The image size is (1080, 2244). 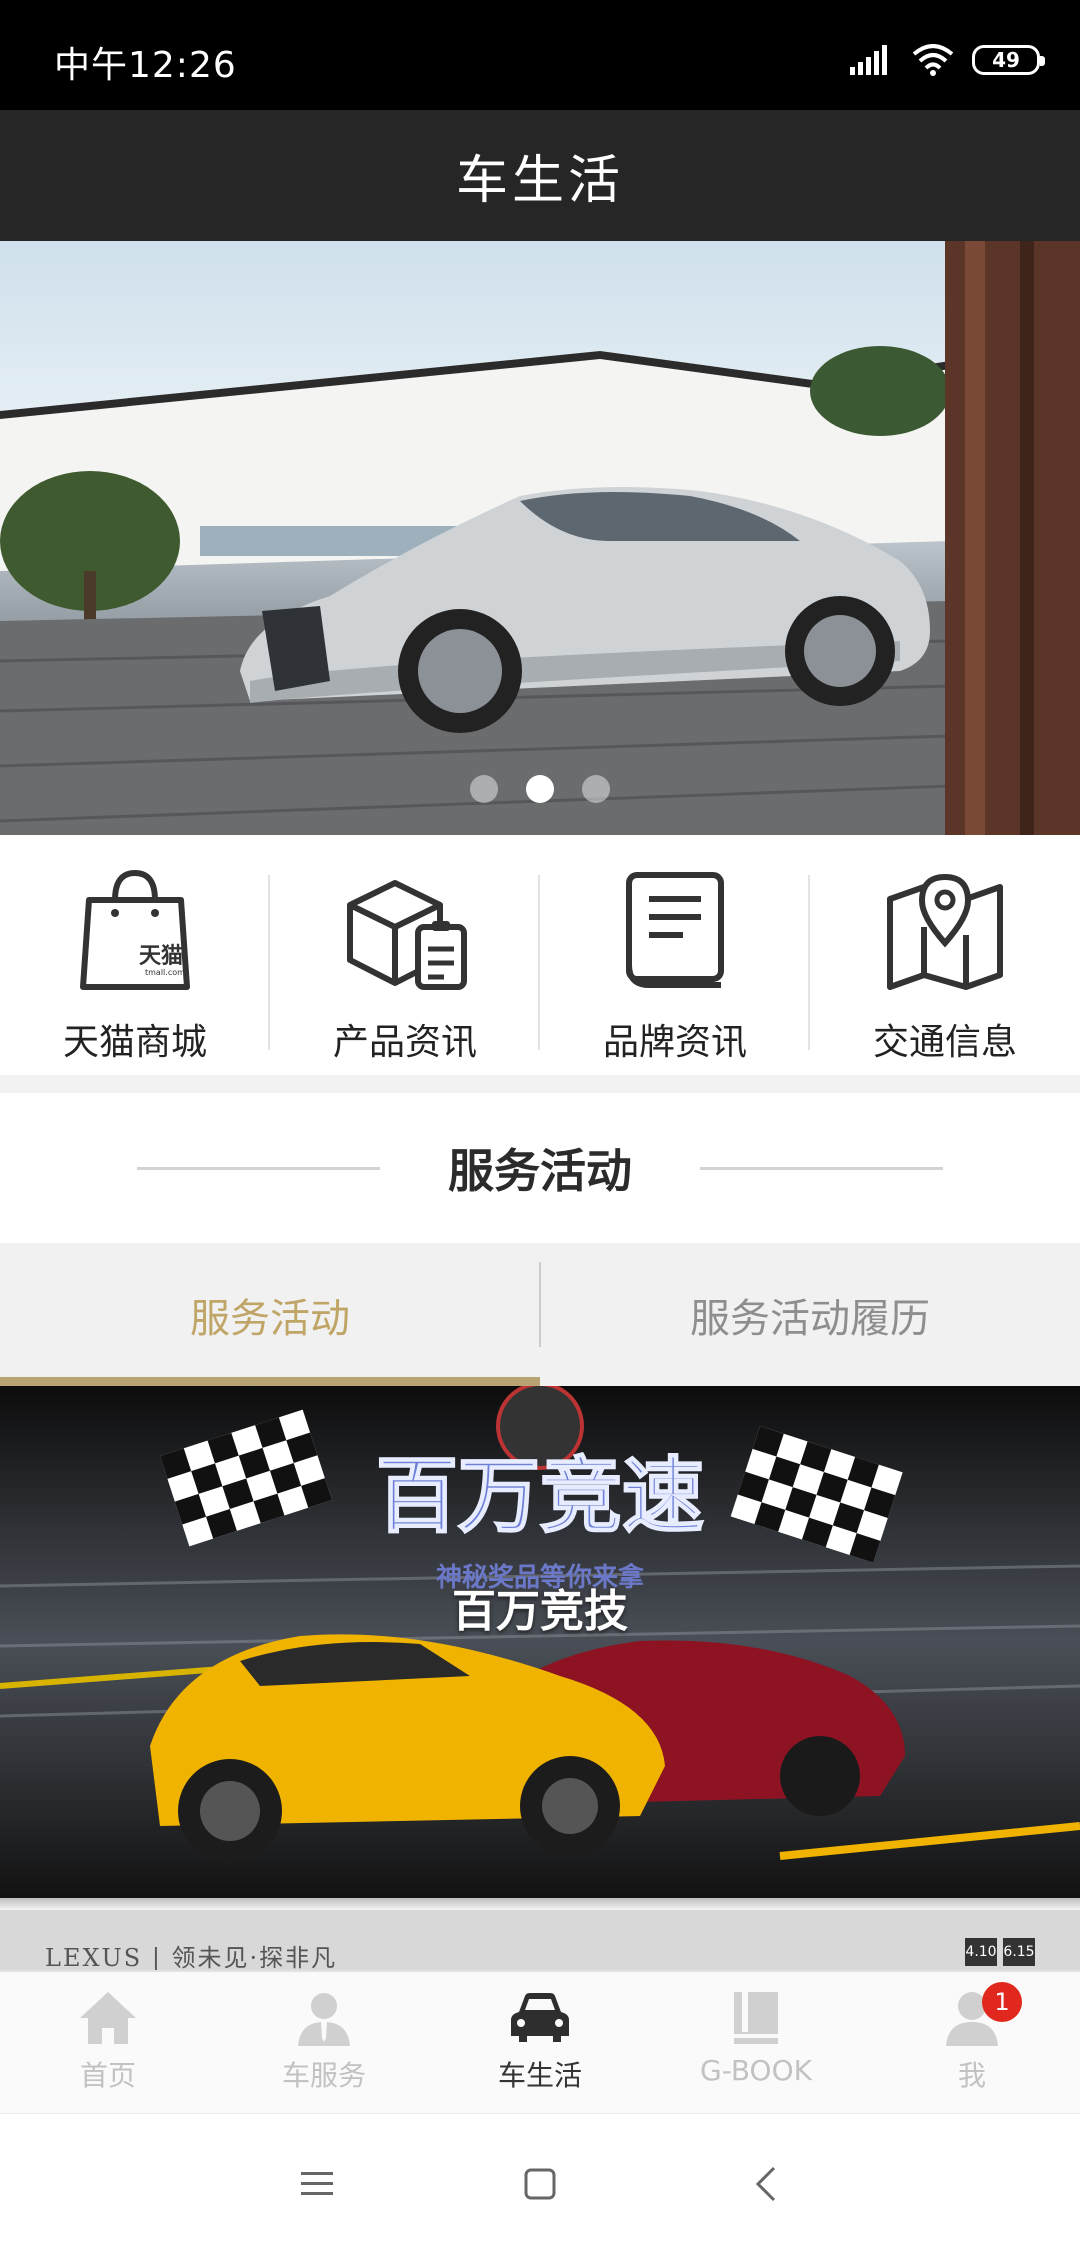 I want to click on carousel-dot-active, so click(x=540, y=789).